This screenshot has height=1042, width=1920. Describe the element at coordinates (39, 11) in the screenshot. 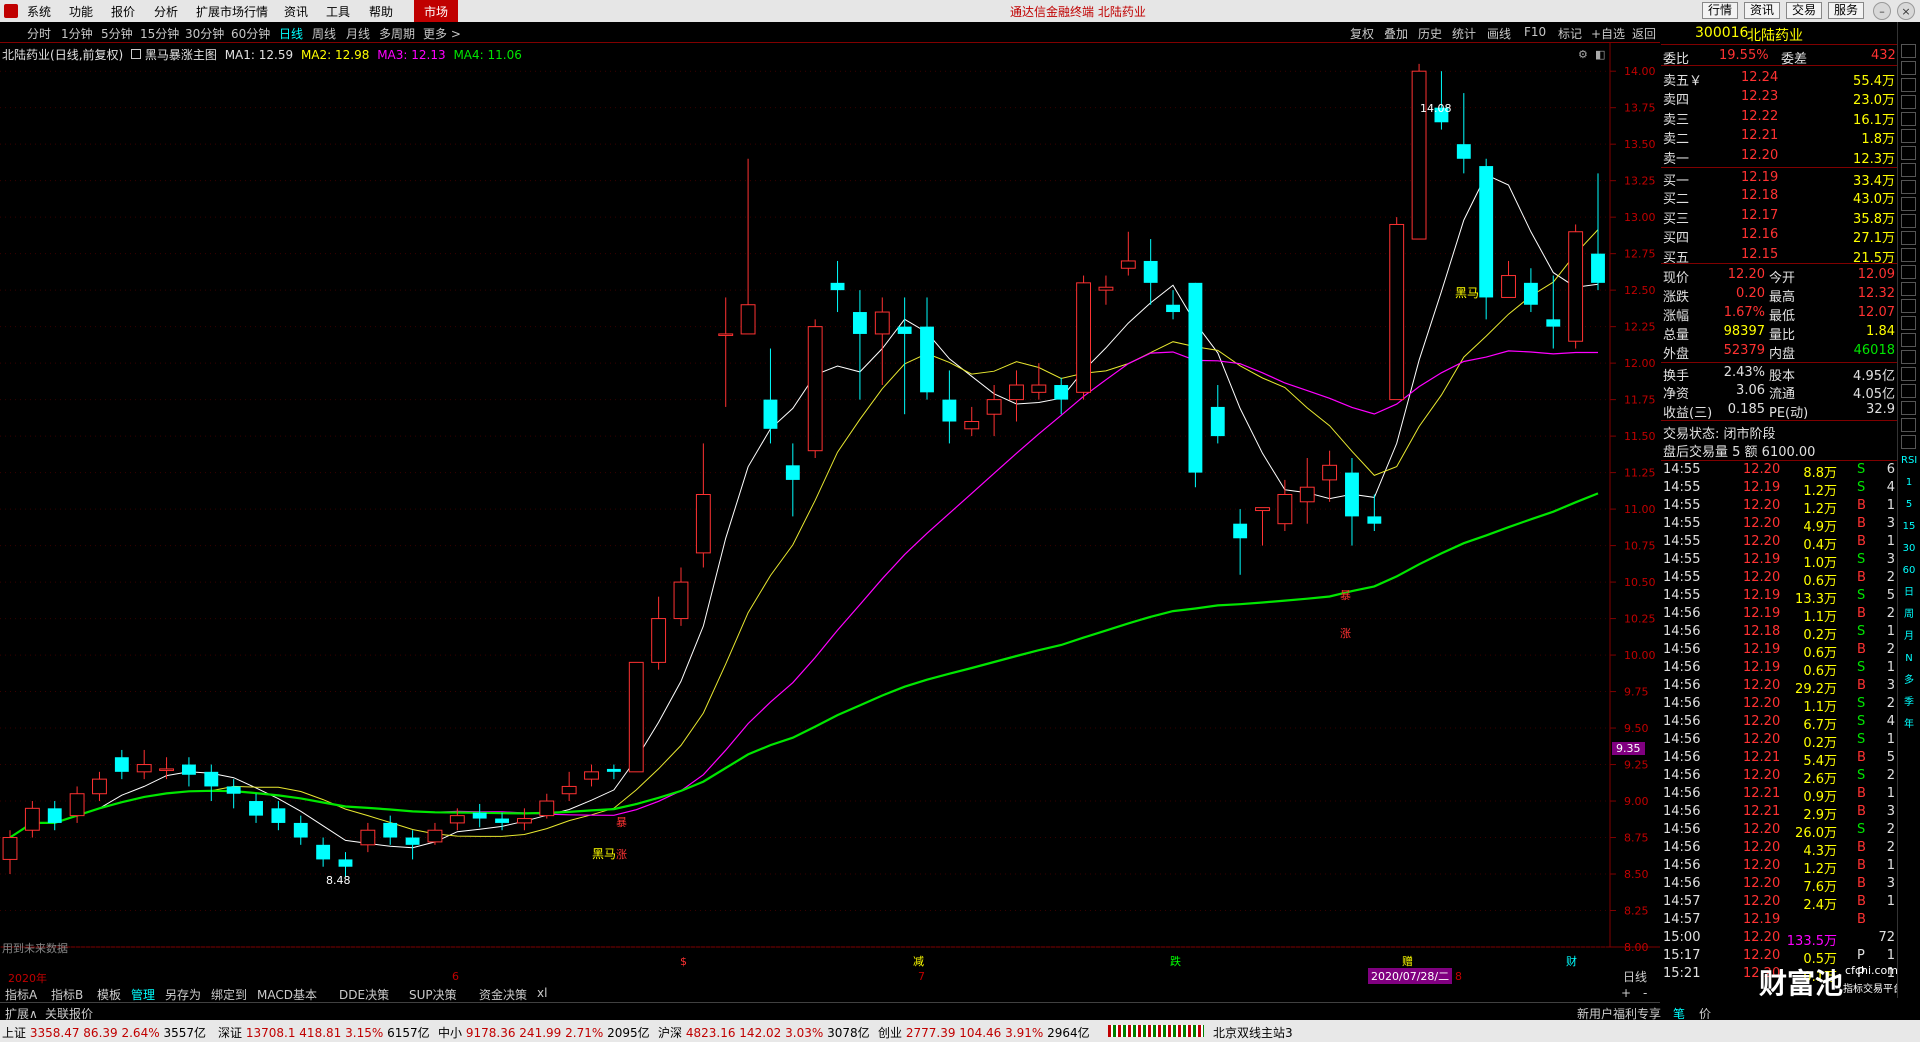

I see `menu-system: 系统` at that location.